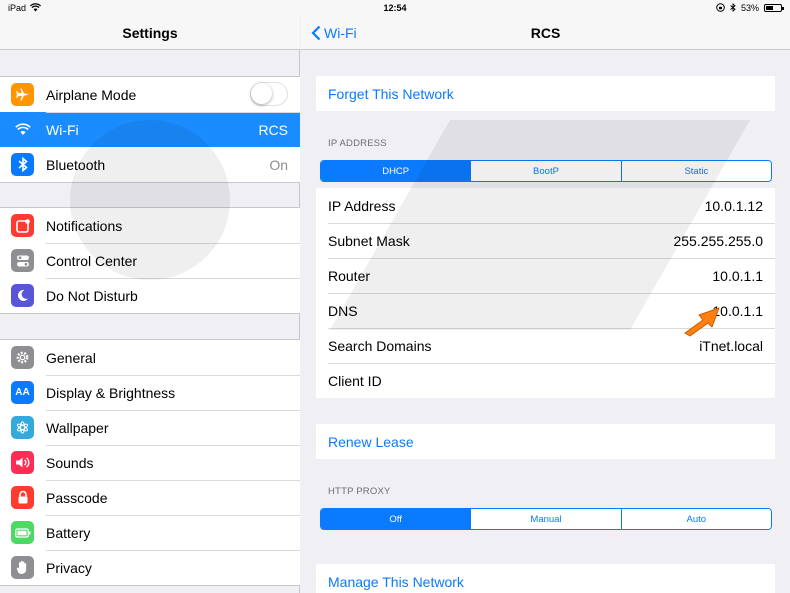 This screenshot has height=593, width=790. What do you see at coordinates (36, 8) in the screenshot?
I see `wifi-signal-icon` at bounding box center [36, 8].